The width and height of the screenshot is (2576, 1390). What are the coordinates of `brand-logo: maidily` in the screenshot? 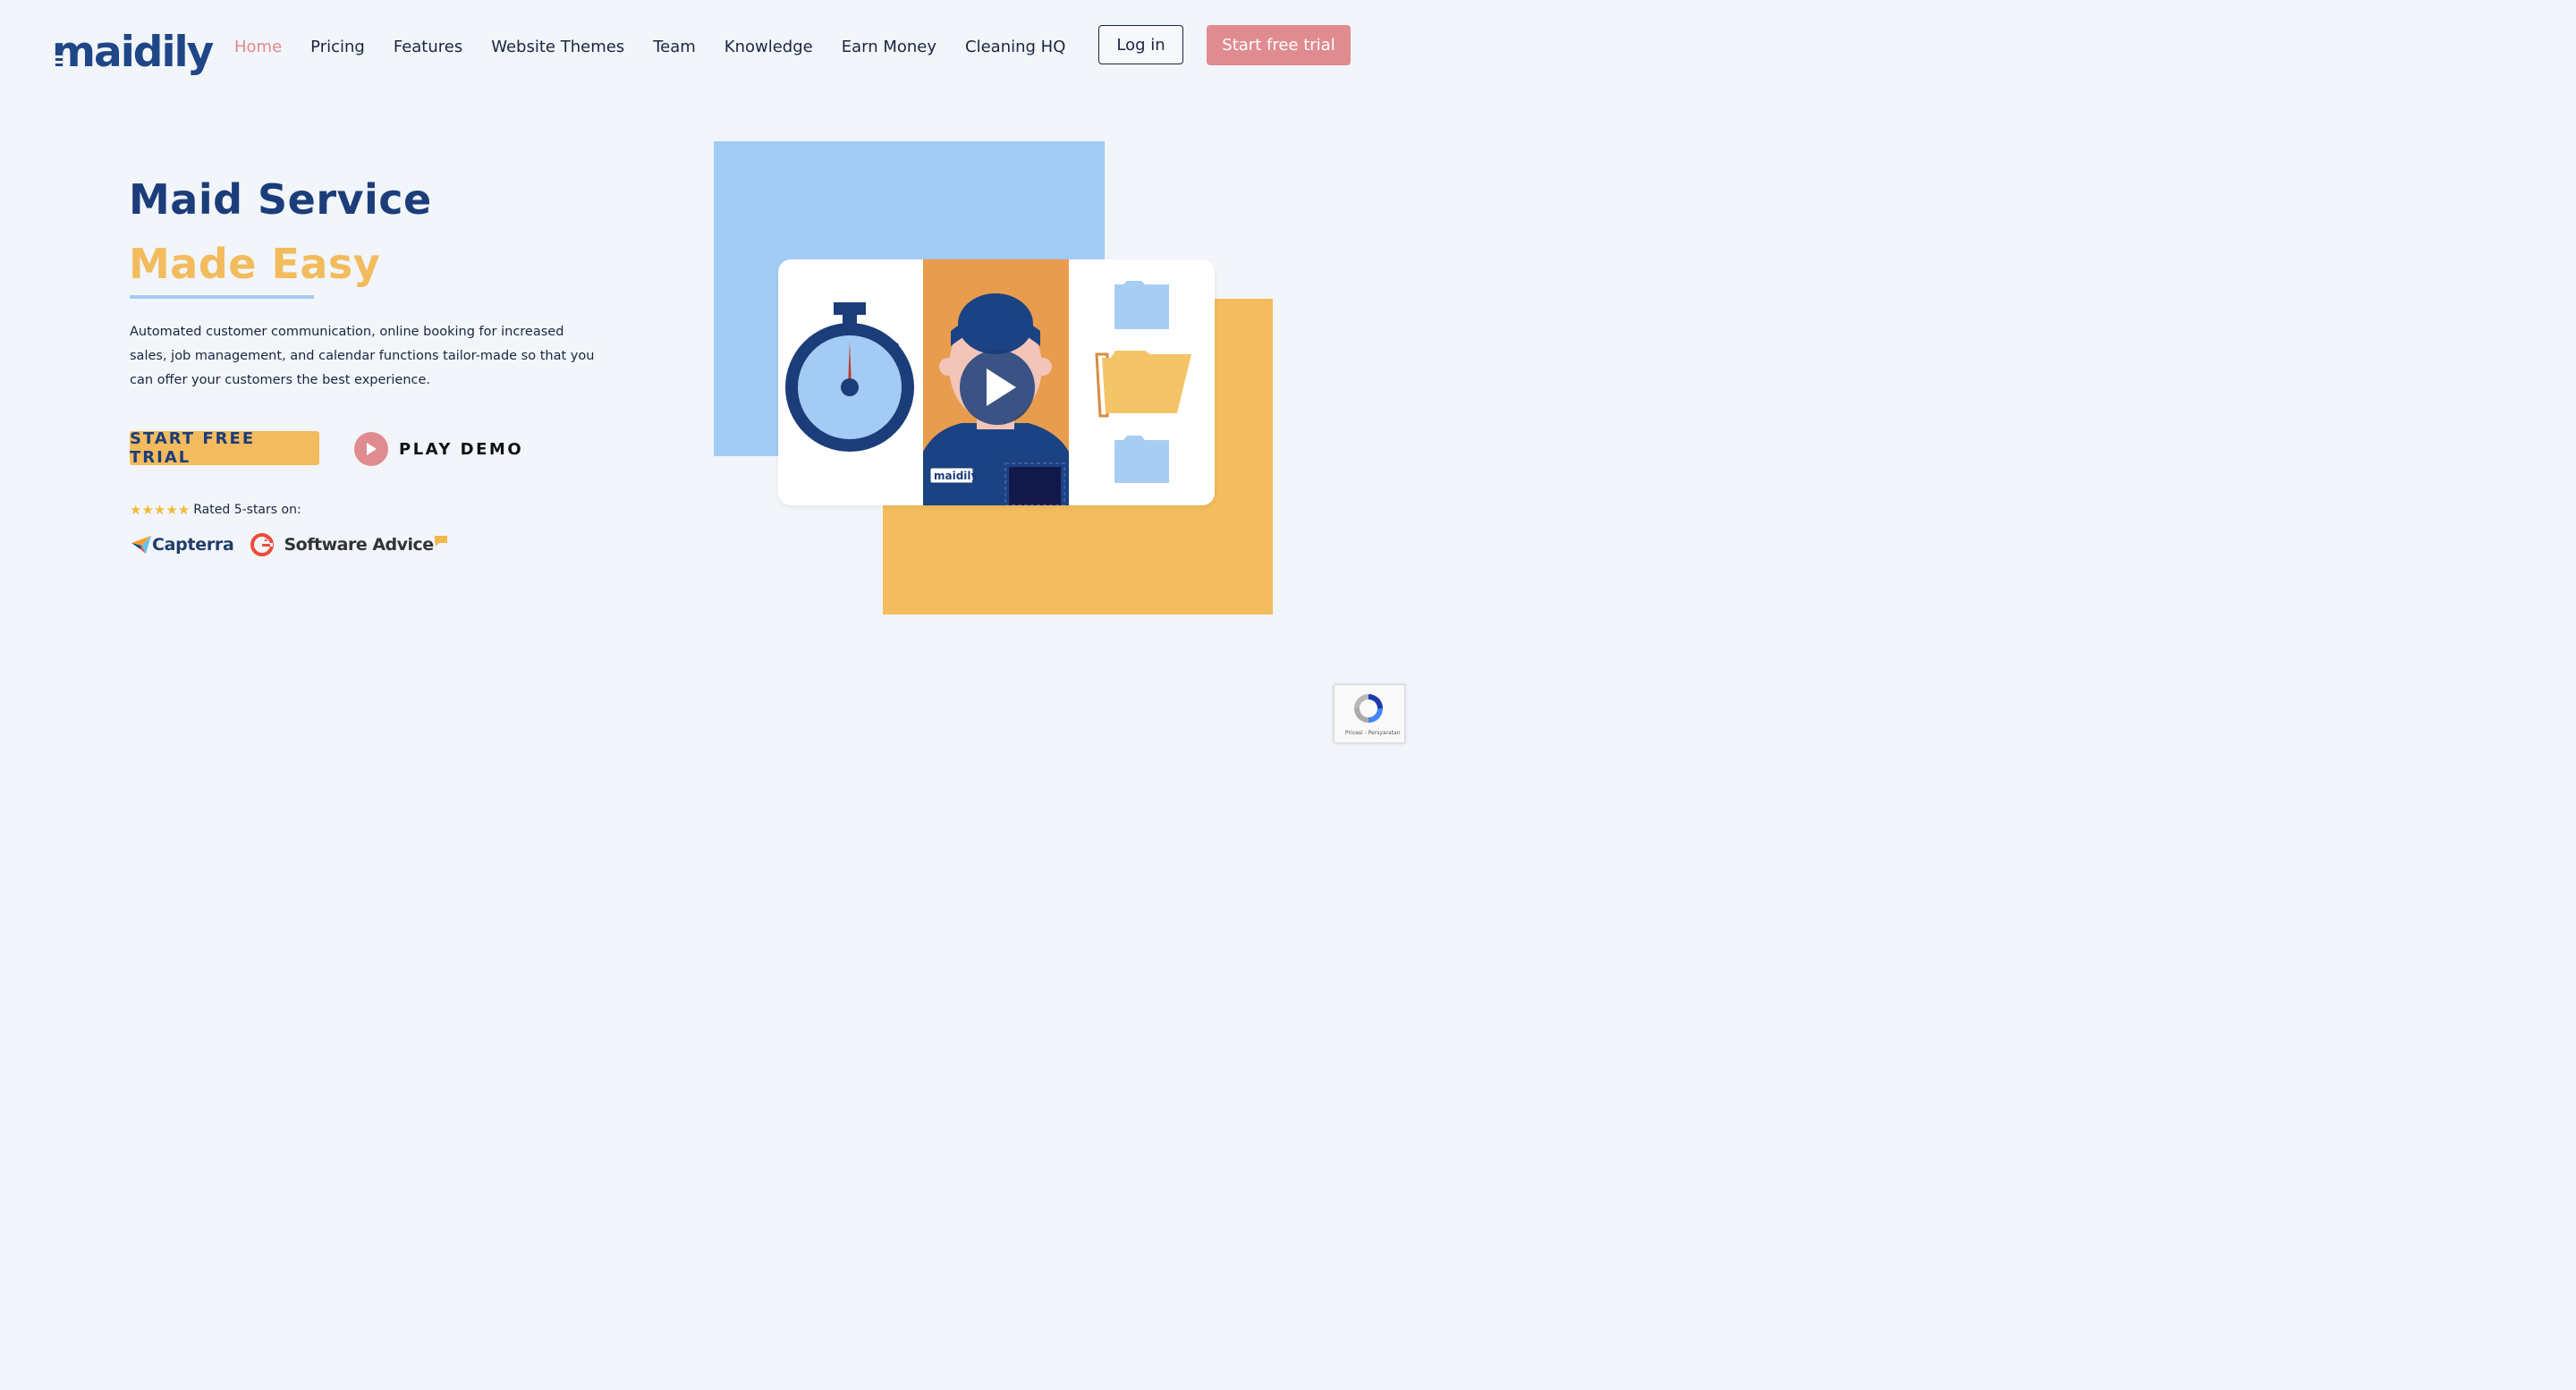 It's located at (133, 52).